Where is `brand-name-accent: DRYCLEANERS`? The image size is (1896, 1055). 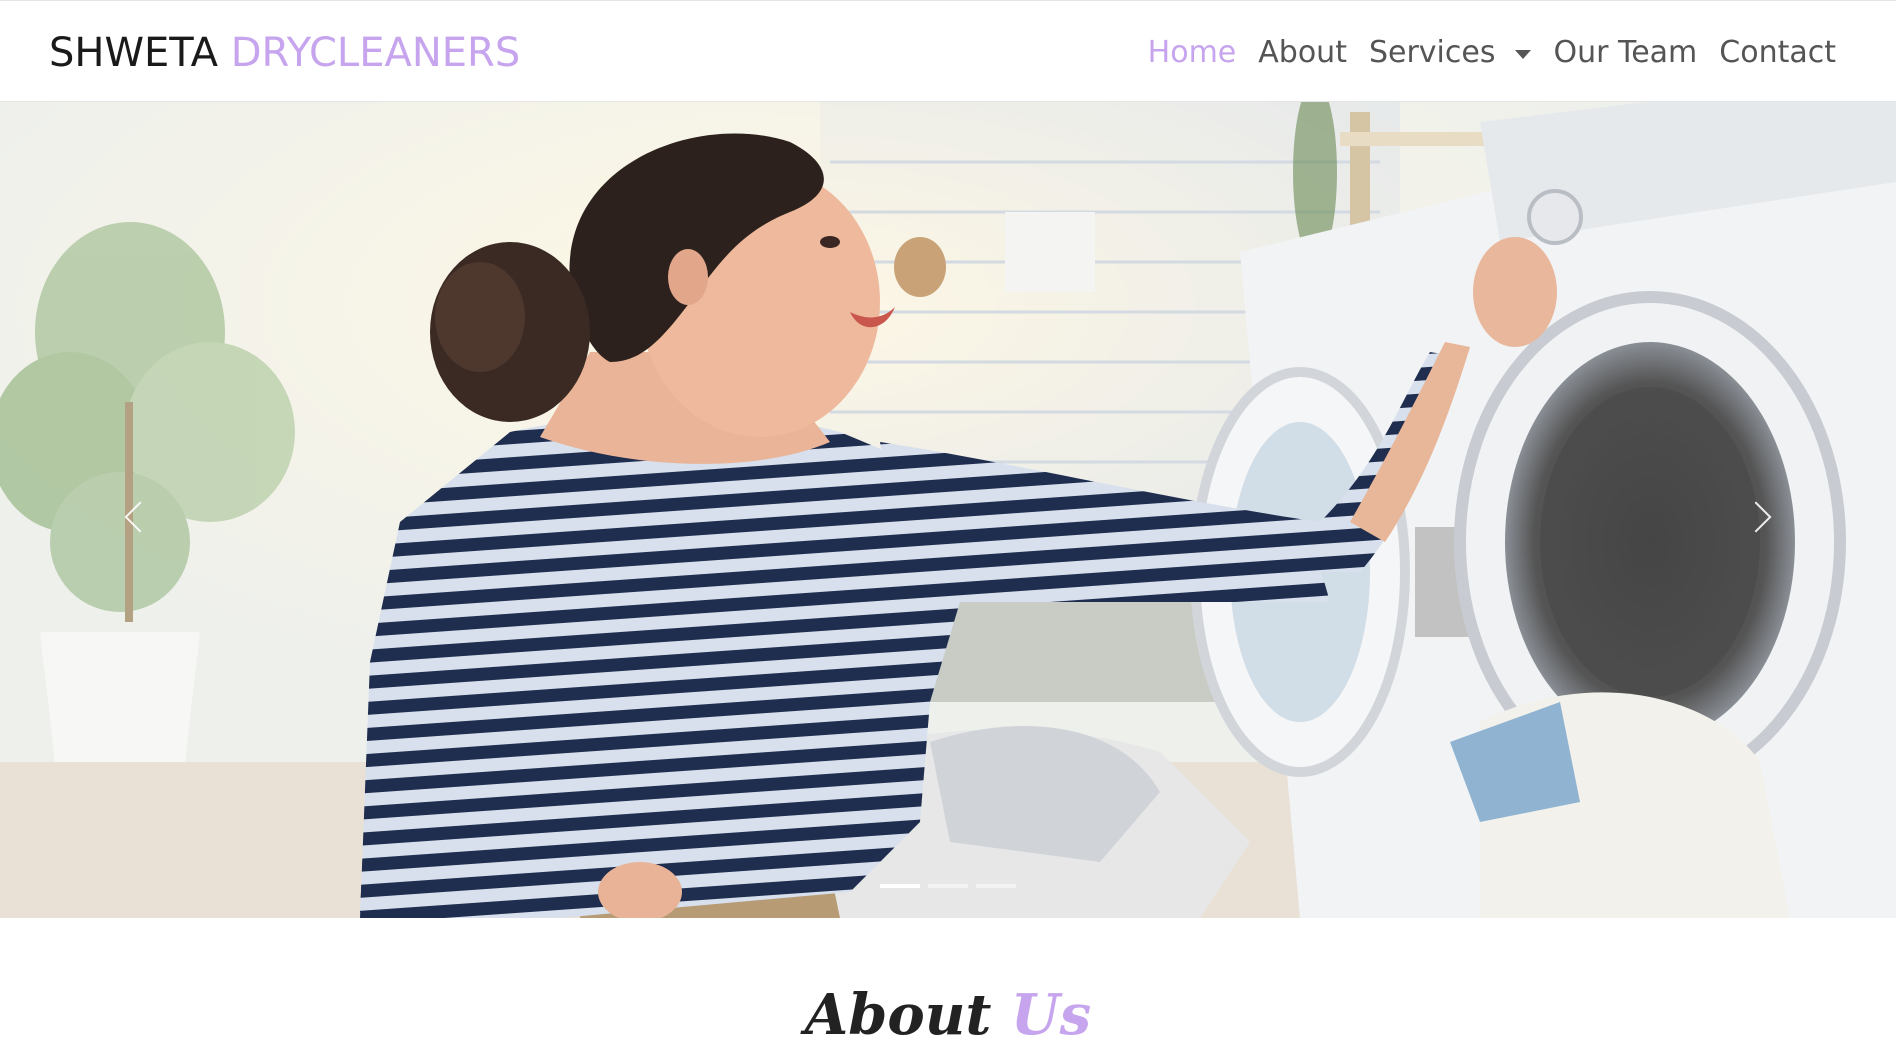
brand-name-accent: DRYCLEANERS is located at coordinates (375, 53).